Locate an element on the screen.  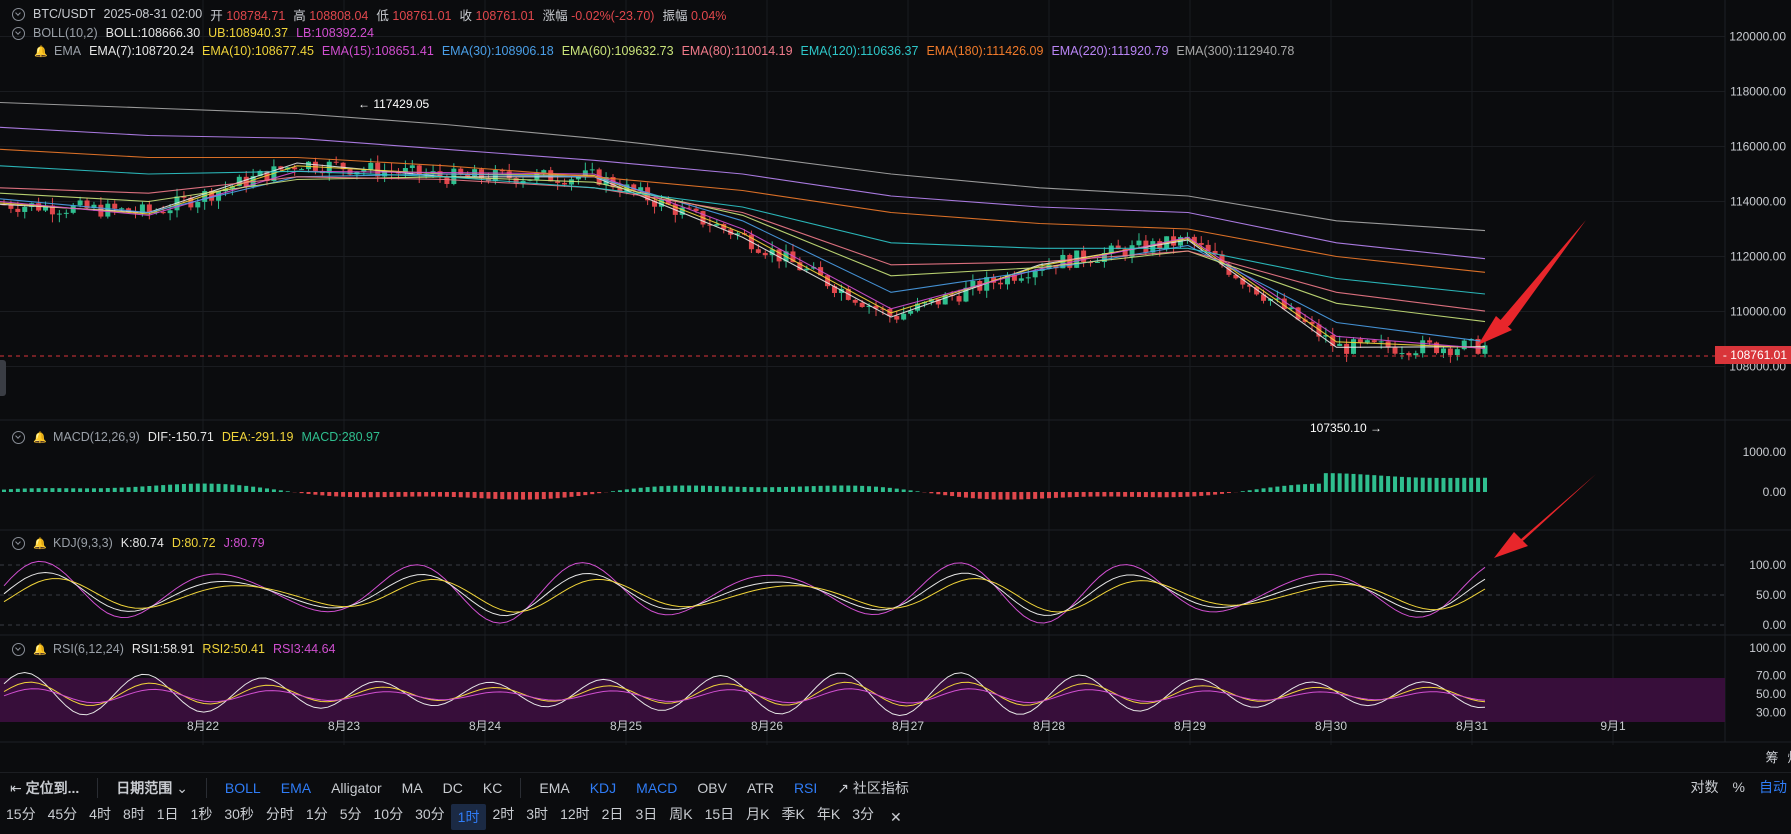
side-panel-handle is located at coordinates (3, 378).